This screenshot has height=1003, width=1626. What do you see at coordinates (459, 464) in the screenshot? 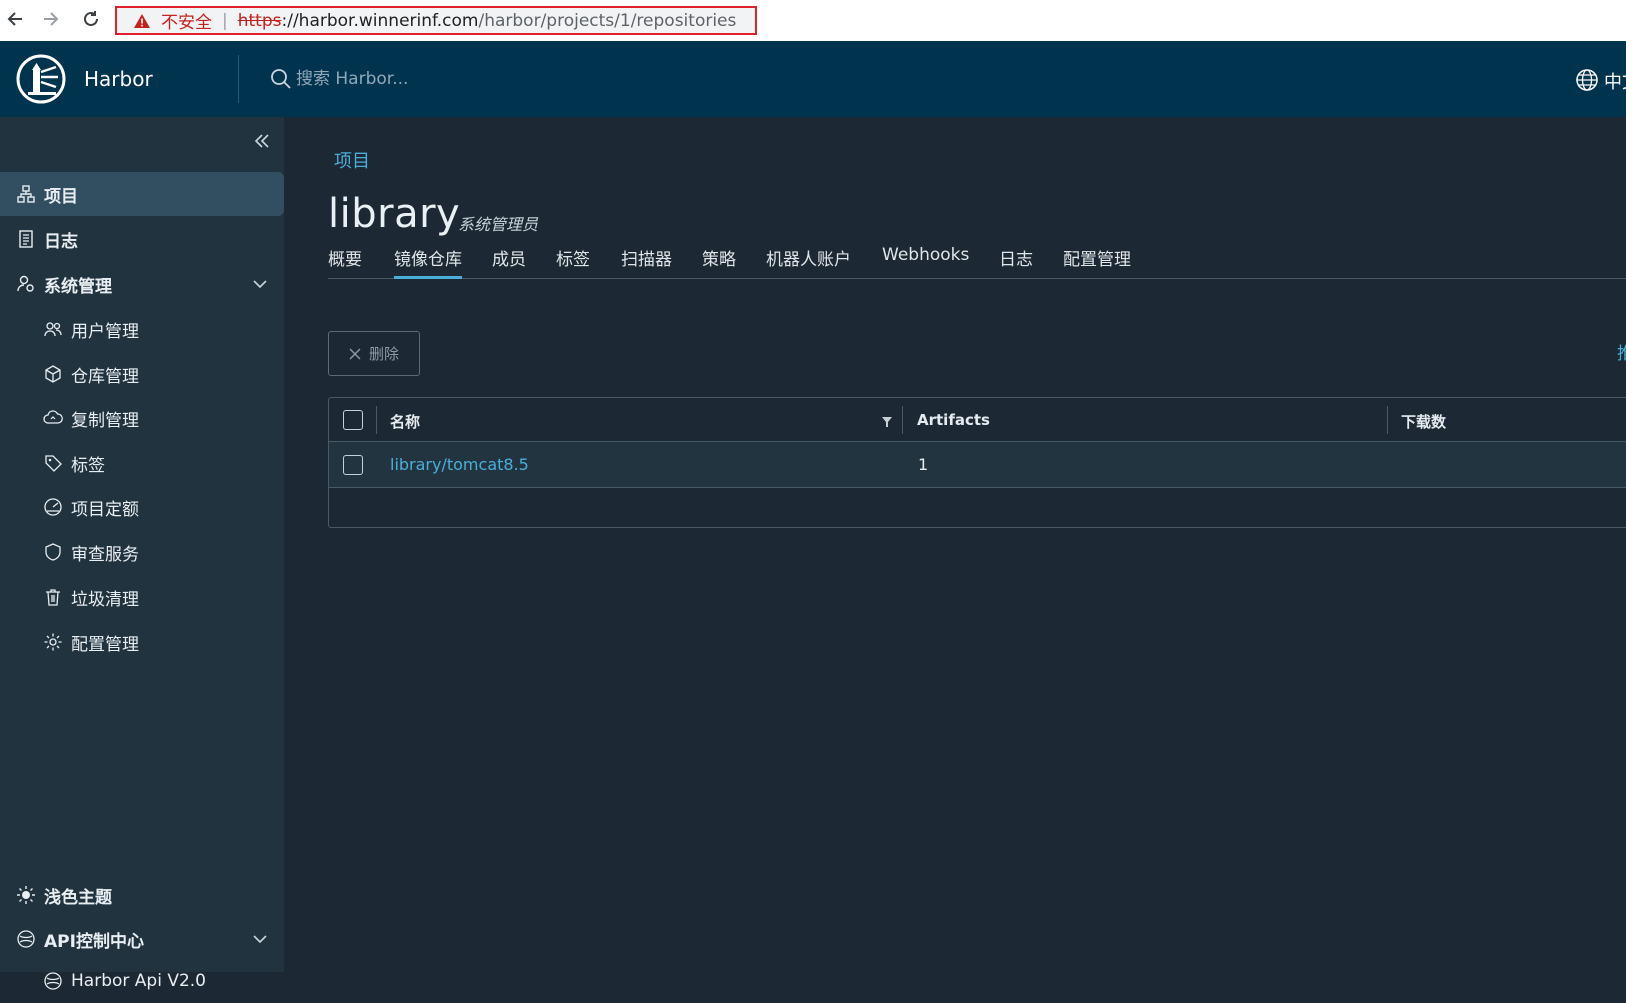
I see `repository-name-link: library/tomcat8.5` at bounding box center [459, 464].